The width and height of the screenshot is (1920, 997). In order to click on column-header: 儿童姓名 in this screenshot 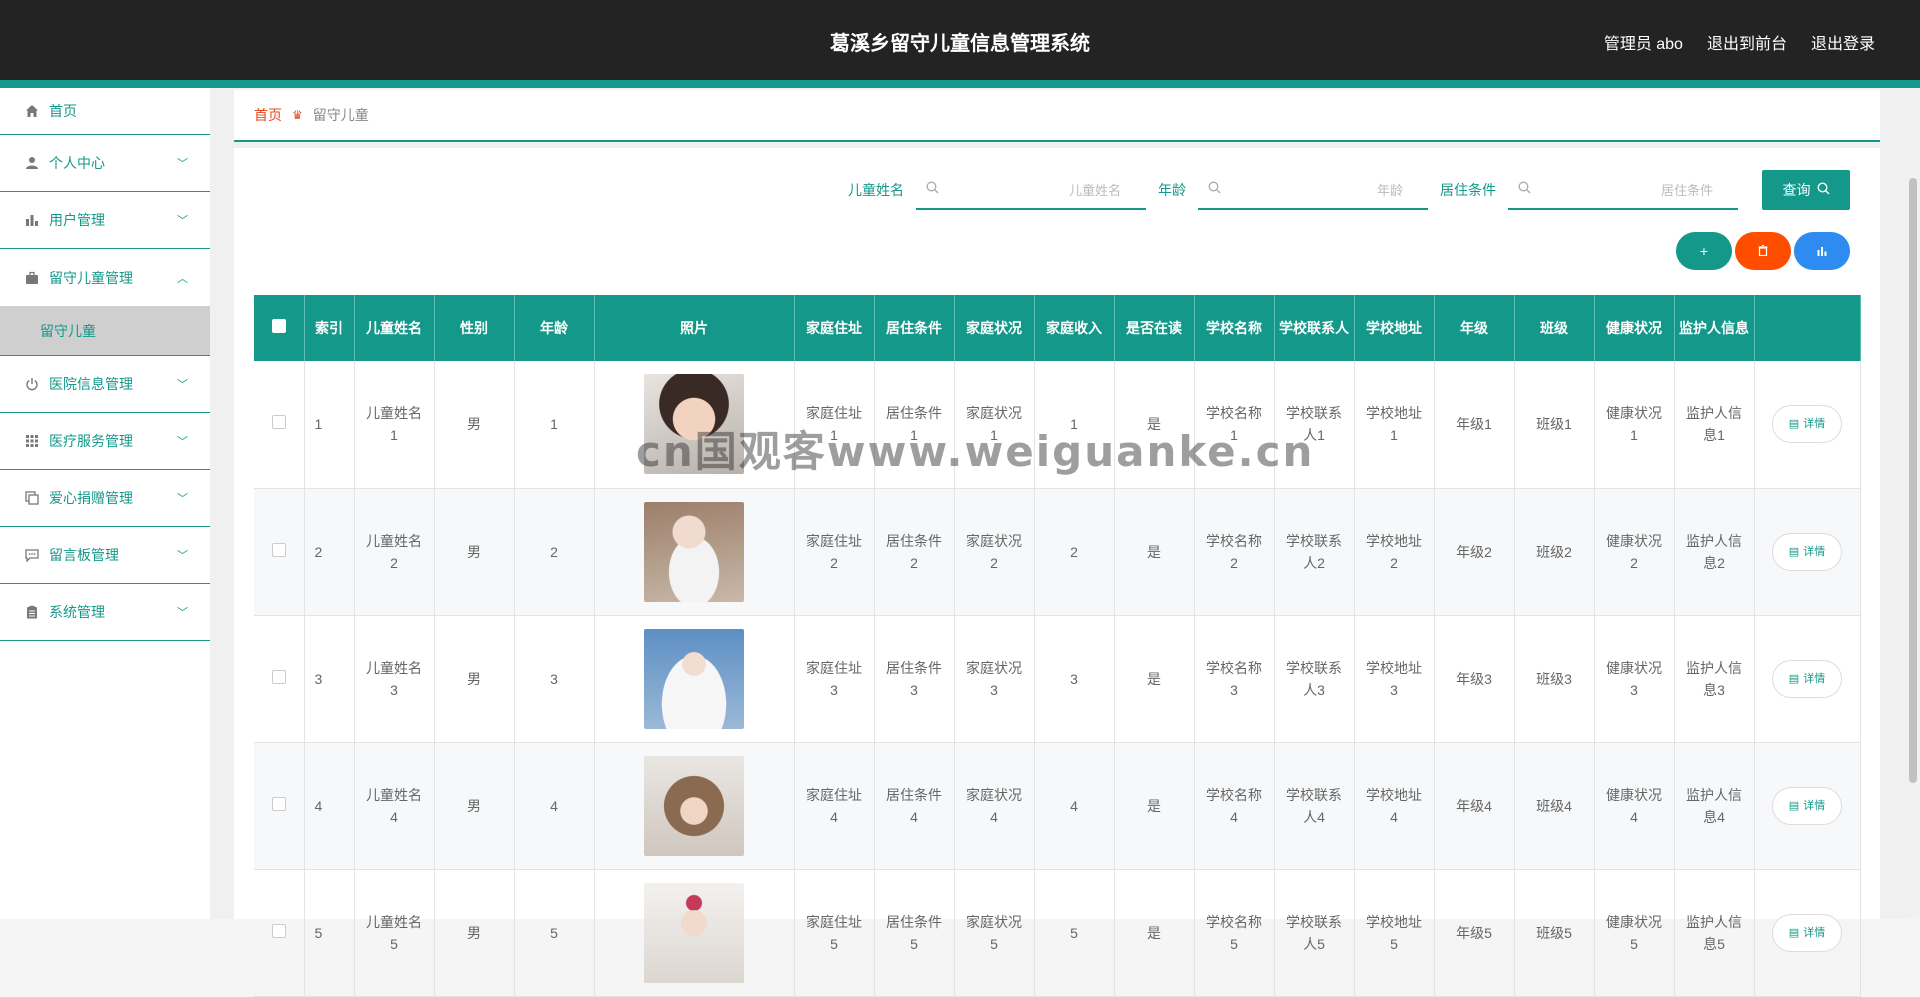, I will do `click(394, 328)`.